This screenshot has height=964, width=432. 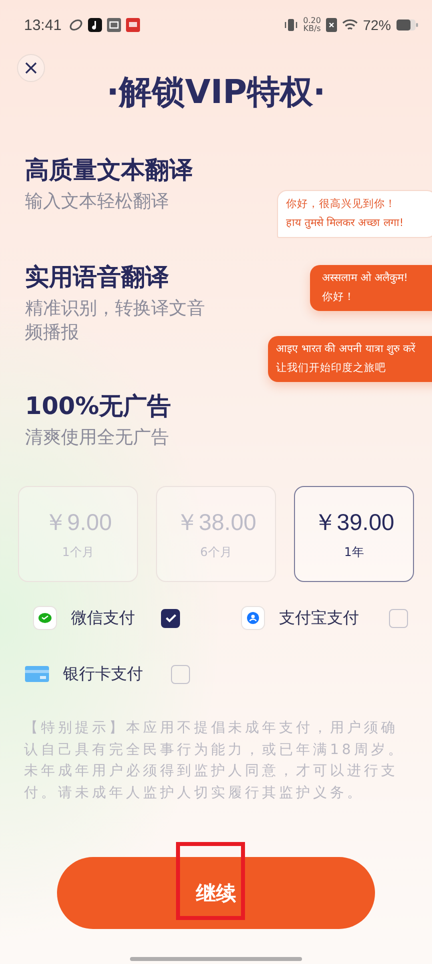 What do you see at coordinates (97, 277) in the screenshot?
I see `feature-title: 实用语音翻译` at bounding box center [97, 277].